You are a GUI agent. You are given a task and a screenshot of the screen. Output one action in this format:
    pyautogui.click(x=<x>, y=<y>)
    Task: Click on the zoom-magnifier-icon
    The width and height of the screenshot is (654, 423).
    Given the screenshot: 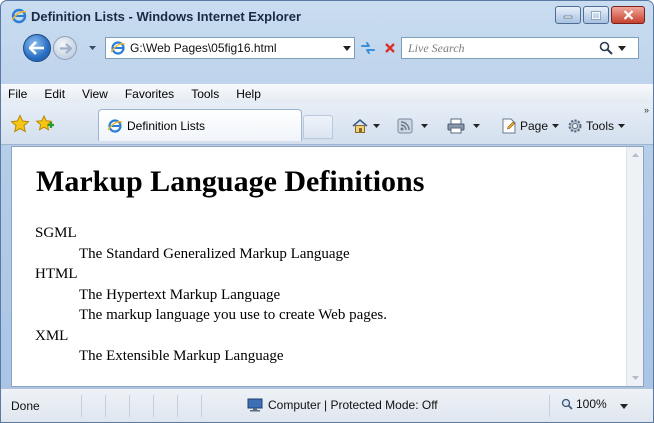 What is the action you would take?
    pyautogui.click(x=567, y=404)
    